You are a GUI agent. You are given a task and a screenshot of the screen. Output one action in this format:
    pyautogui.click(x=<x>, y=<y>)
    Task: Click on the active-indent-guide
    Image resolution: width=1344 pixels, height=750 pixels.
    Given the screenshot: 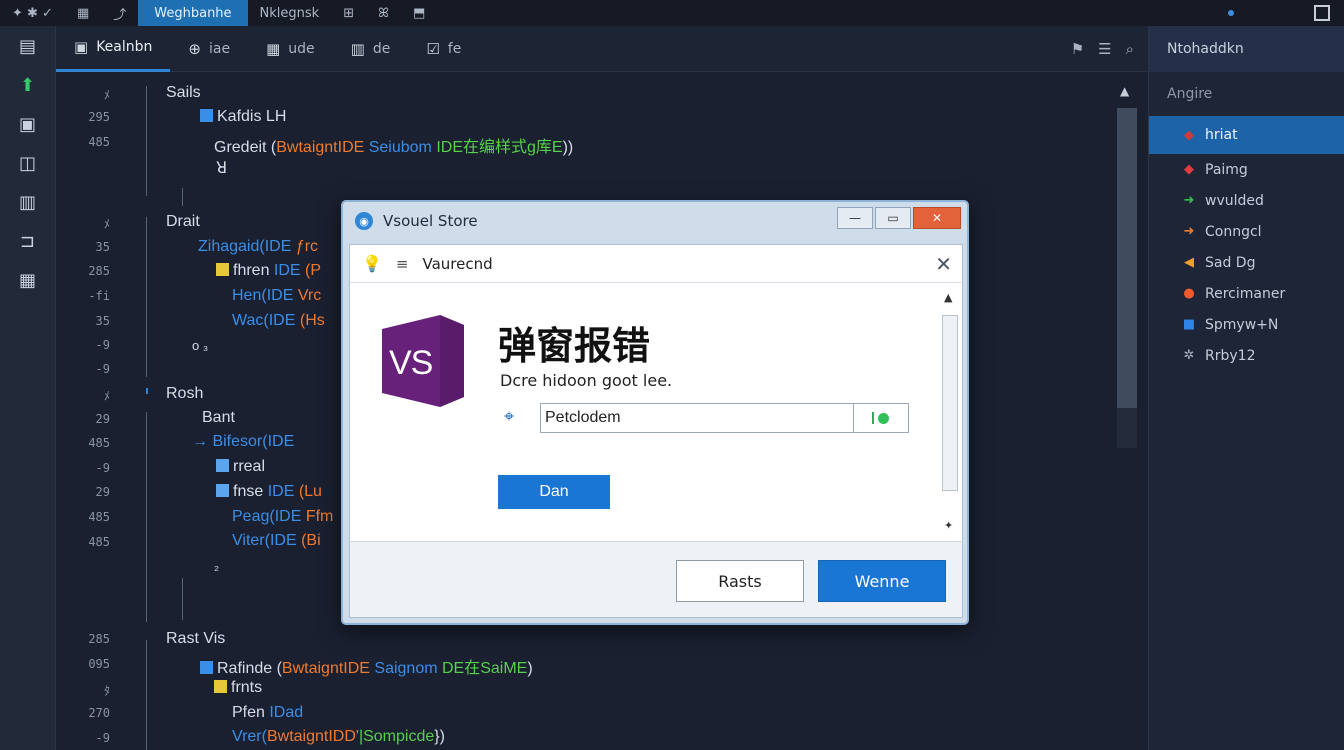 What is the action you would take?
    pyautogui.click(x=147, y=391)
    